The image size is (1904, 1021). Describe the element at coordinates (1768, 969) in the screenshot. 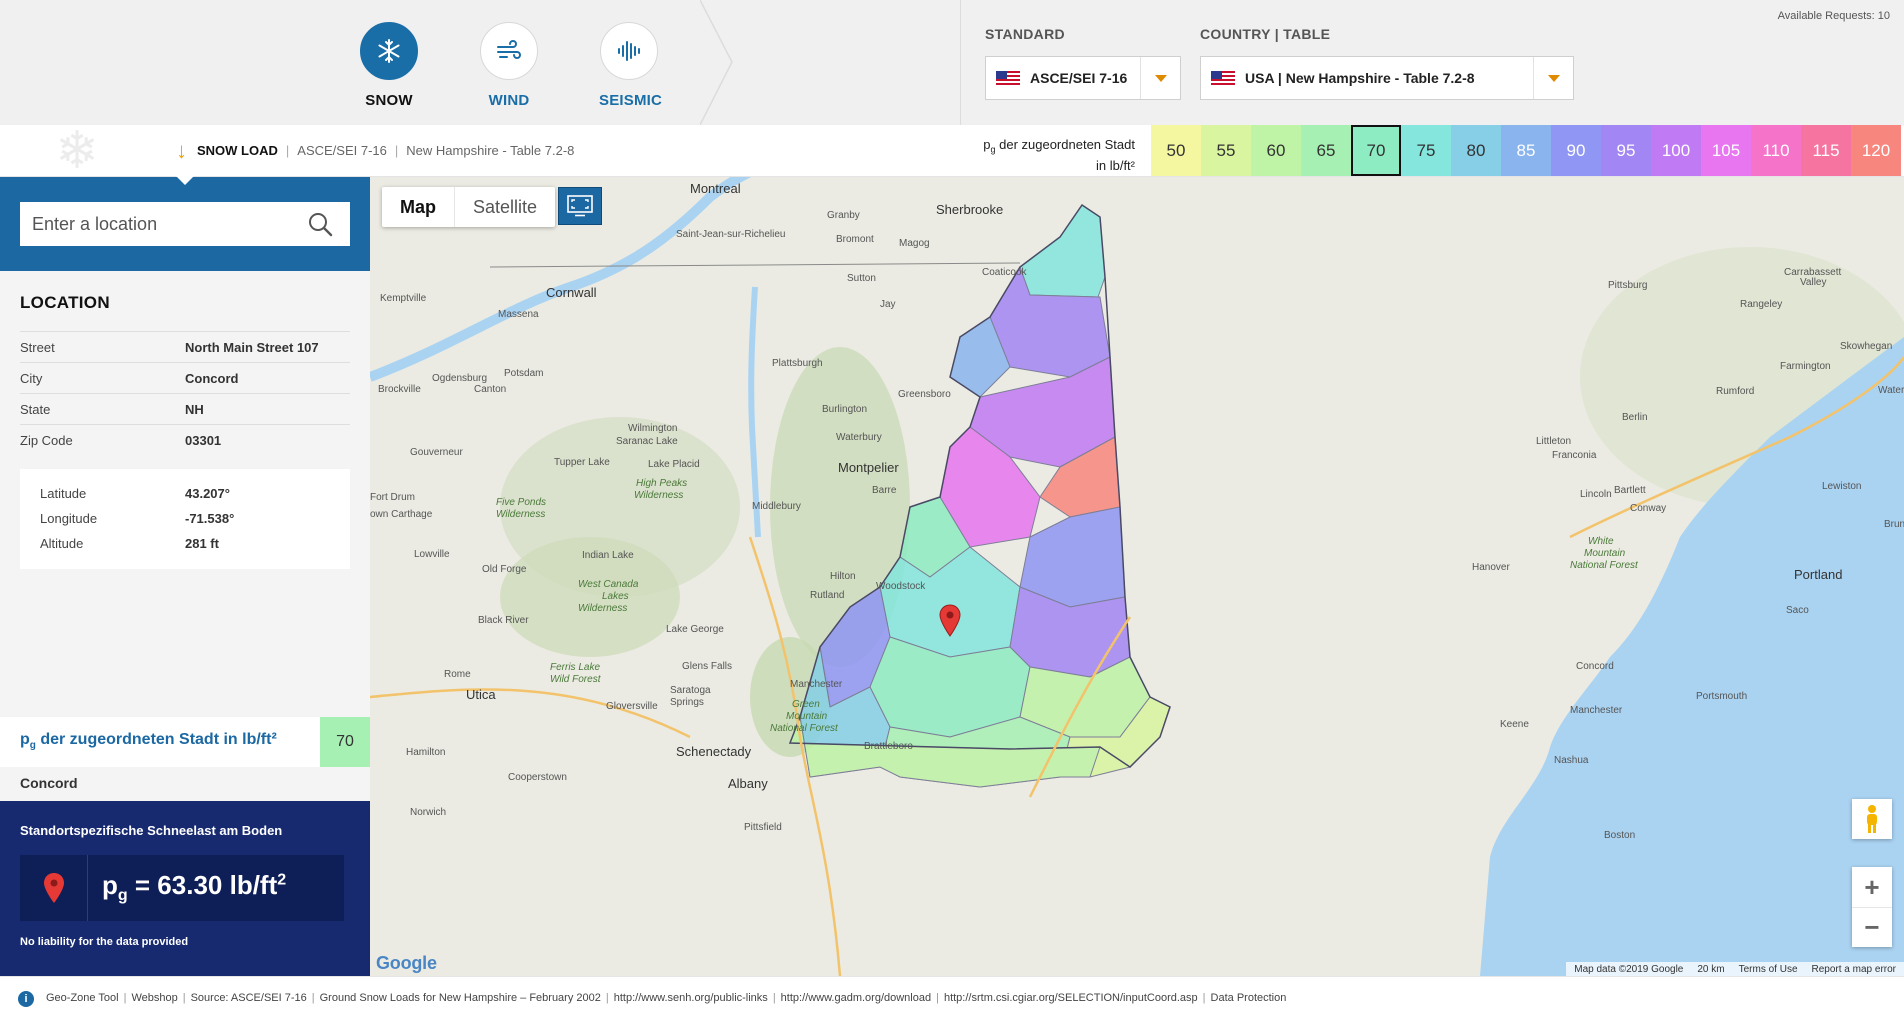

I see `terms-link: Terms of Use` at that location.